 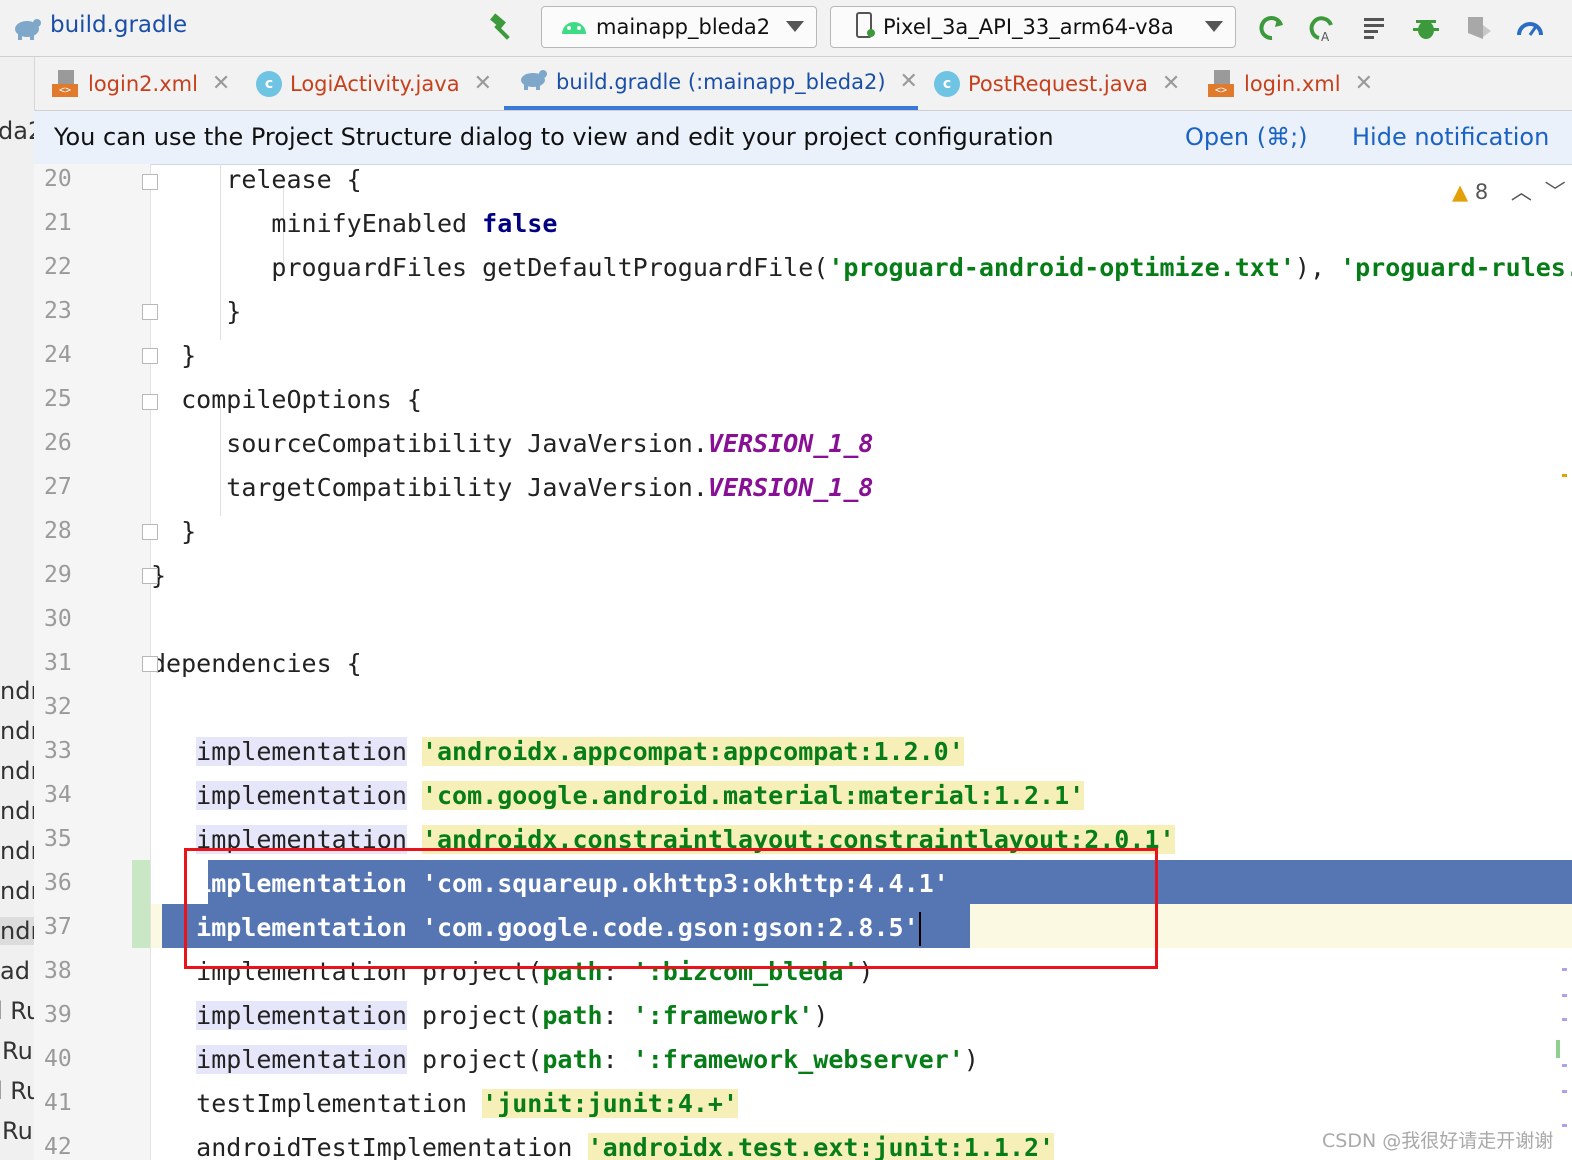 What do you see at coordinates (574, 27) in the screenshot?
I see `android-icon` at bounding box center [574, 27].